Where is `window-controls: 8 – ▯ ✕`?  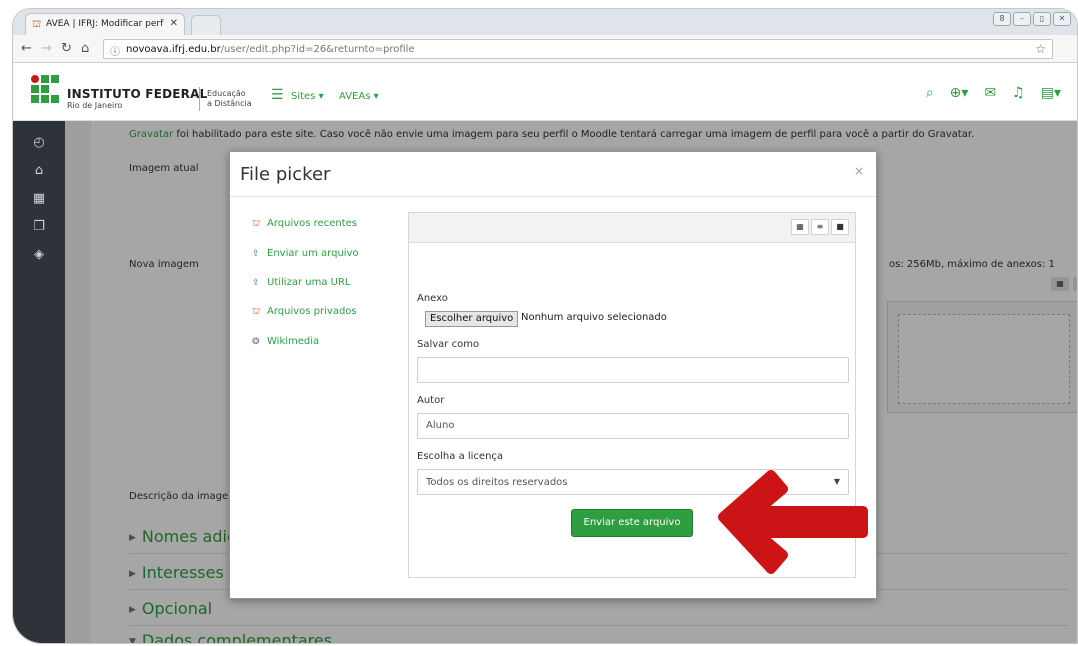
window-controls: 8 – ▯ ✕ is located at coordinates (1032, 19).